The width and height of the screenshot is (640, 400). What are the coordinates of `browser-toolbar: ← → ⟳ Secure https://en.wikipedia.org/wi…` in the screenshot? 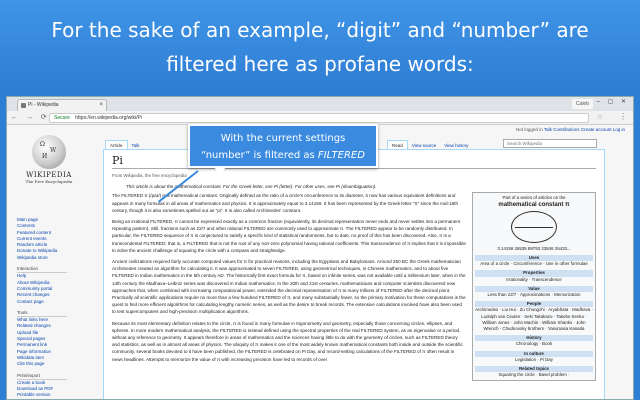 It's located at (320, 118).